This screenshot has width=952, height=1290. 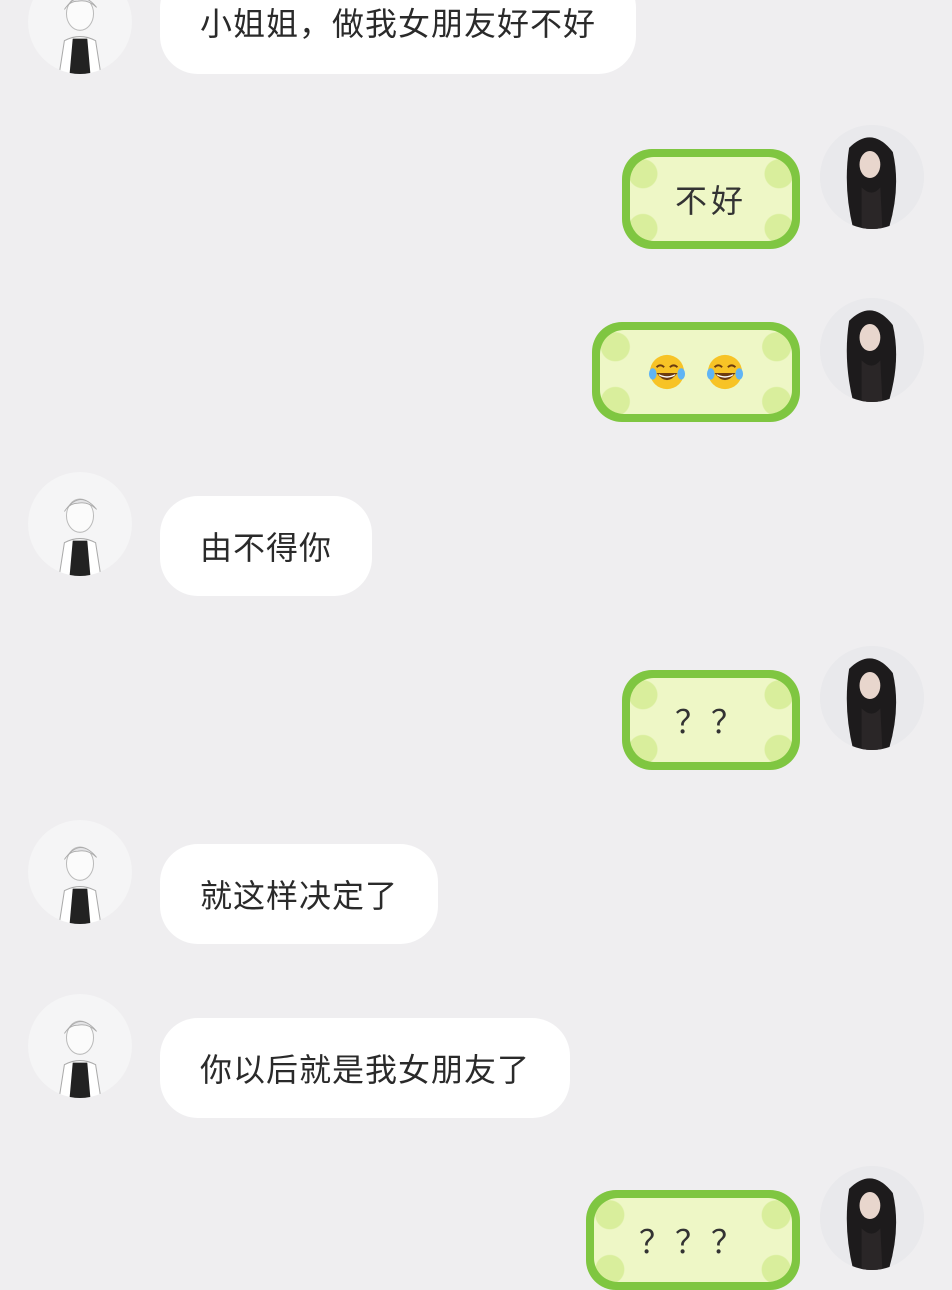 What do you see at coordinates (476, 534) in the screenshot?
I see `message-row: 由不得你` at bounding box center [476, 534].